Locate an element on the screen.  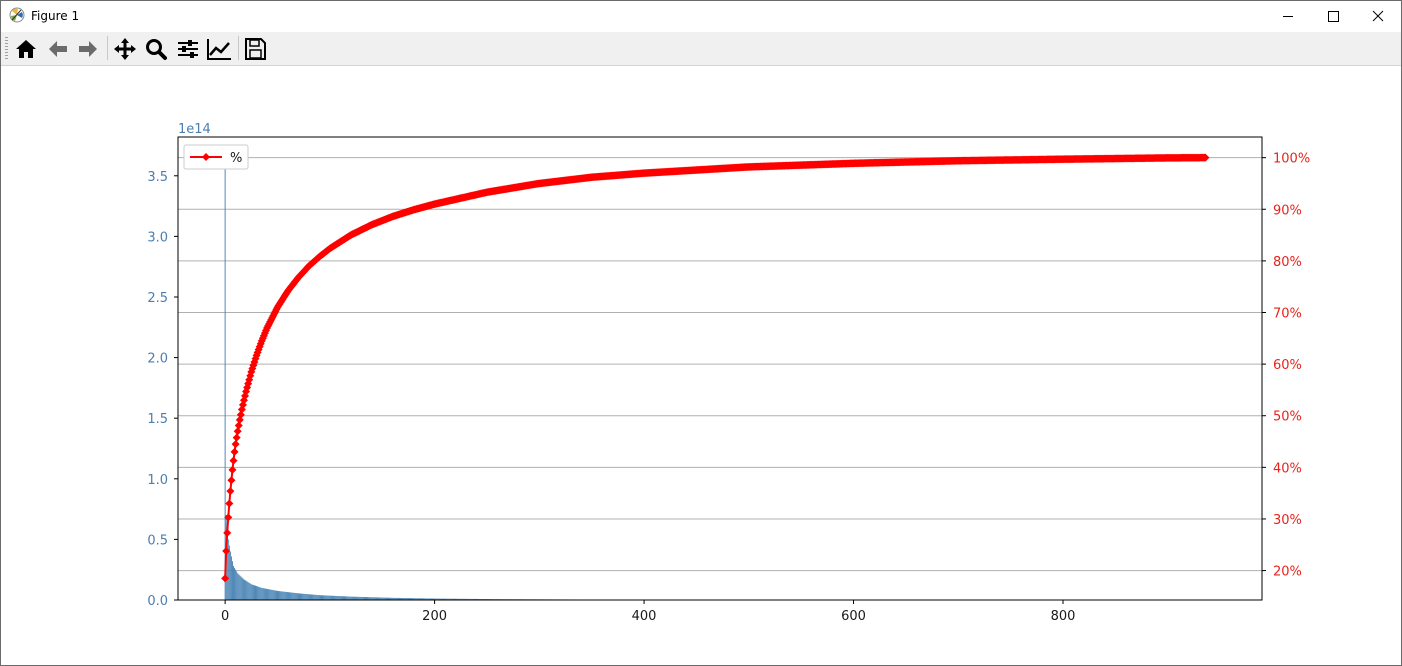
forward-button is located at coordinates (88, 49).